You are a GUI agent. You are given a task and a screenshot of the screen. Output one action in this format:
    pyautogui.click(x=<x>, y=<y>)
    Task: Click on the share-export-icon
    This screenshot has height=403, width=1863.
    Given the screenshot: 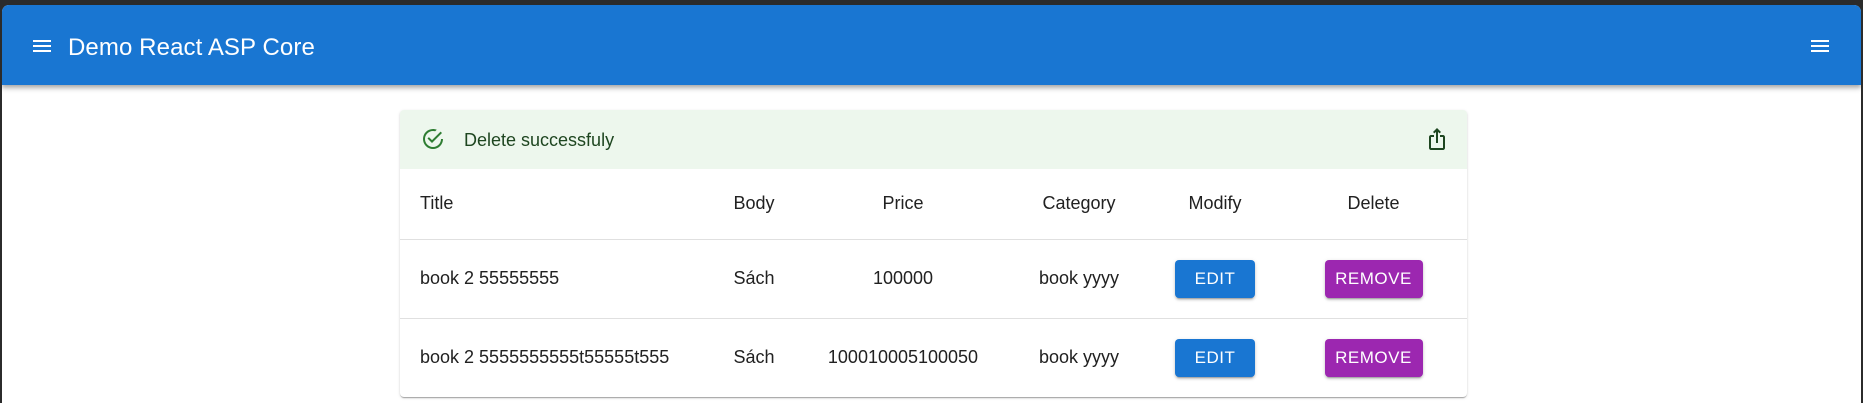 What is the action you would take?
    pyautogui.click(x=1437, y=139)
    